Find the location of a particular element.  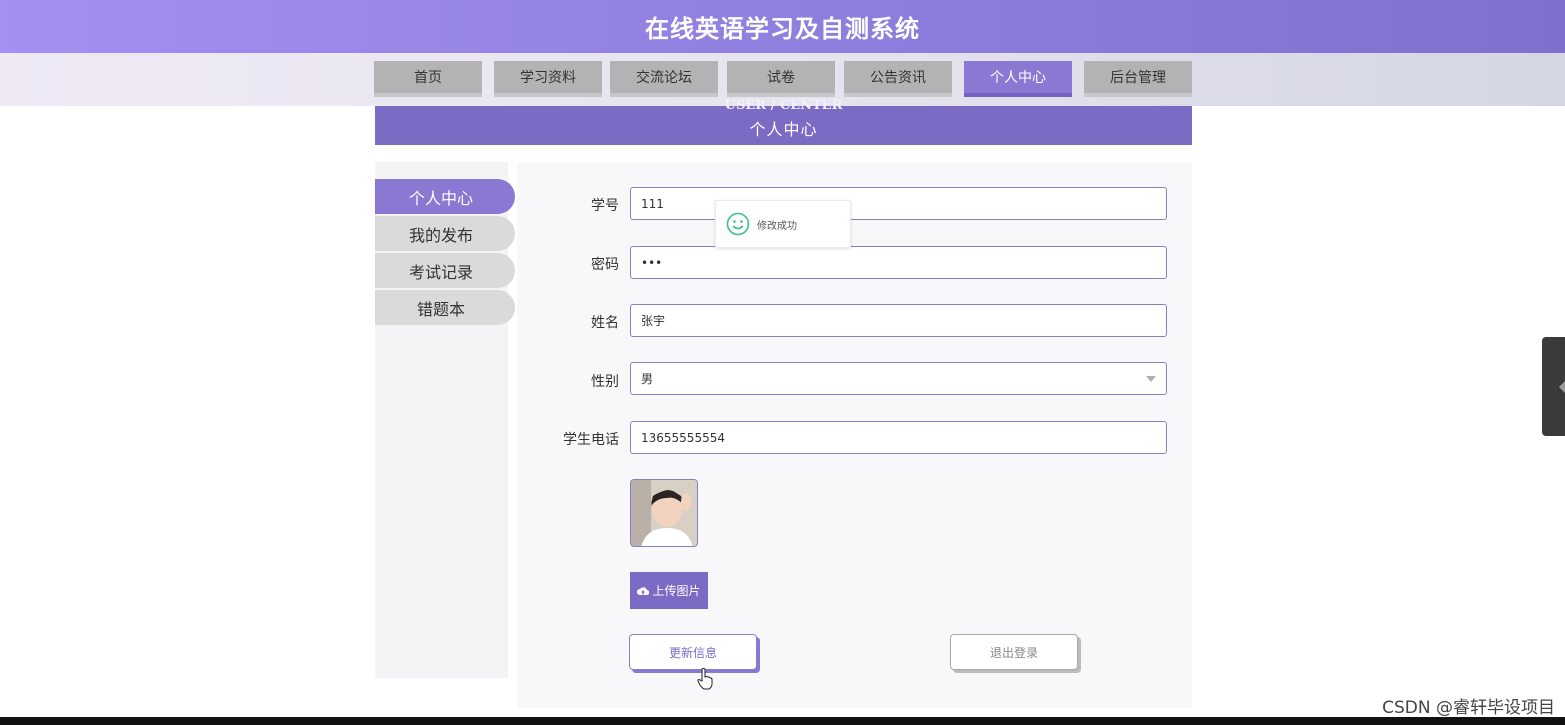

phone-input: 13655555554 is located at coordinates (898, 437).